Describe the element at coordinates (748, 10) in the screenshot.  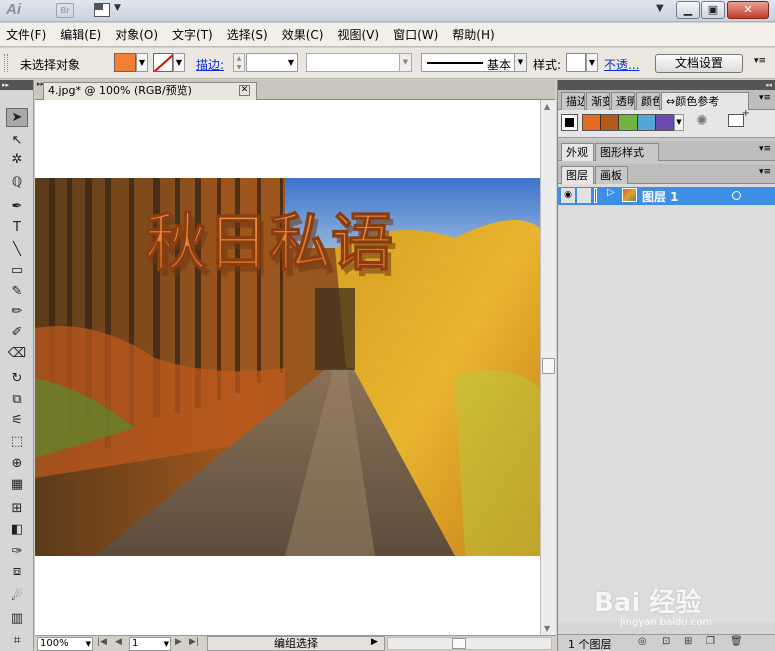
I see `close-button: ✕` at that location.